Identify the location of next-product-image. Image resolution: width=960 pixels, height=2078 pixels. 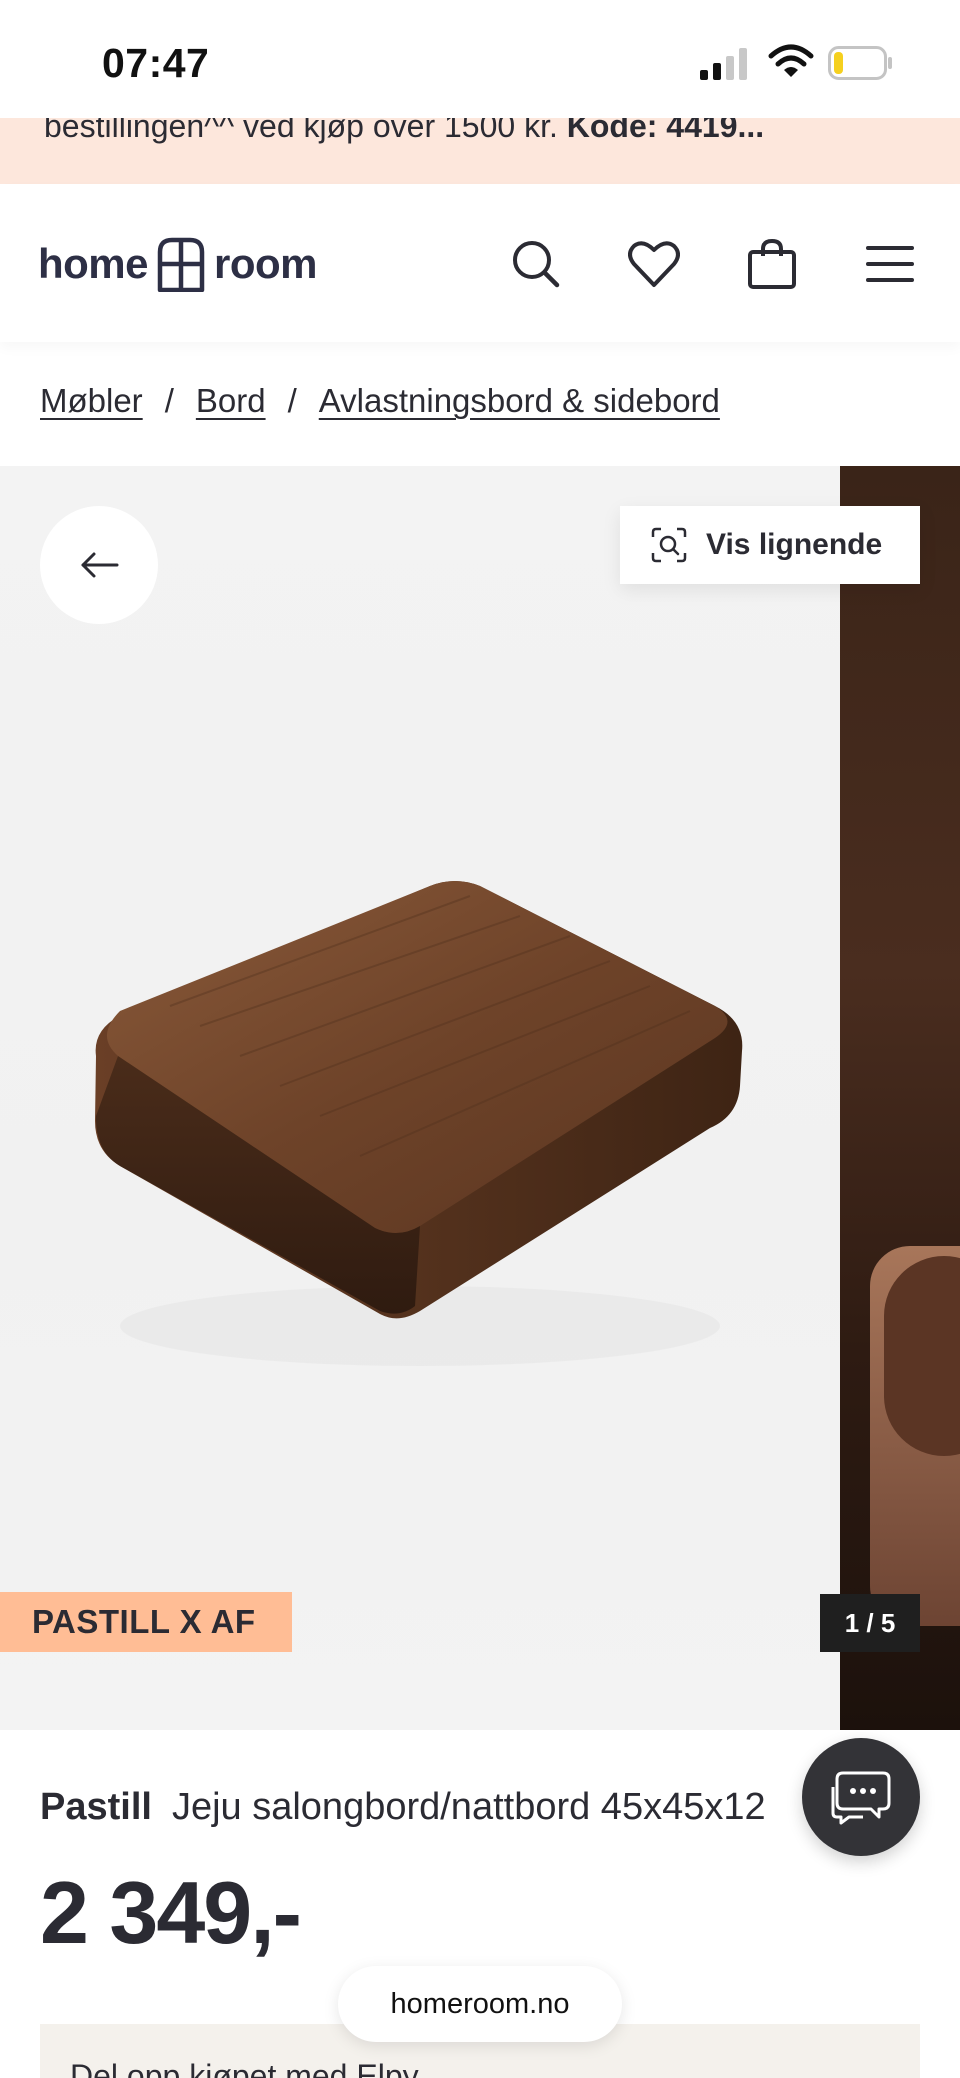
(900, 1098).